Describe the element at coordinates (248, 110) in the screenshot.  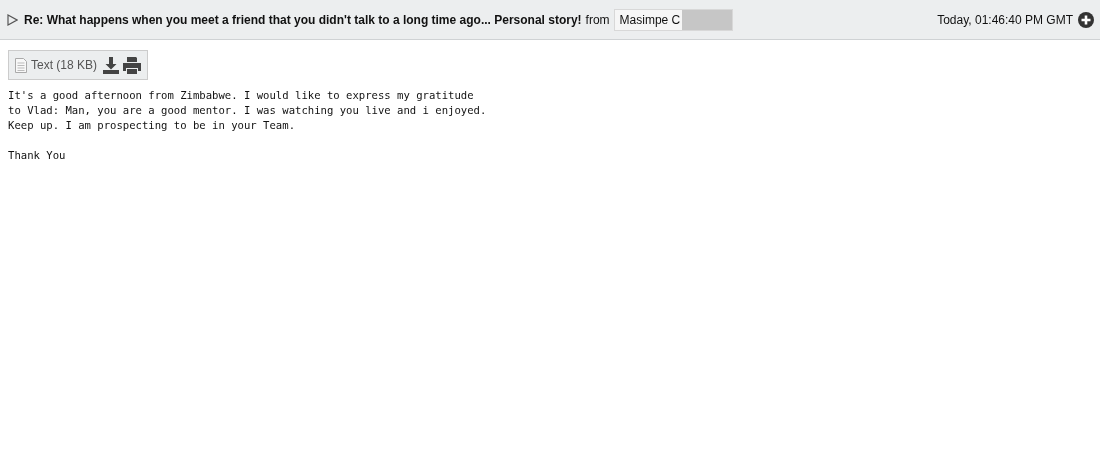
I see `message-paragraph: It's a good afternoon from Zimbabwe. I would like to express my gratitude to Vlad: Man, you are a good mentor. I was watching you live and i enjoyed. Keep up. I am prospecting to be in your Team.` at that location.